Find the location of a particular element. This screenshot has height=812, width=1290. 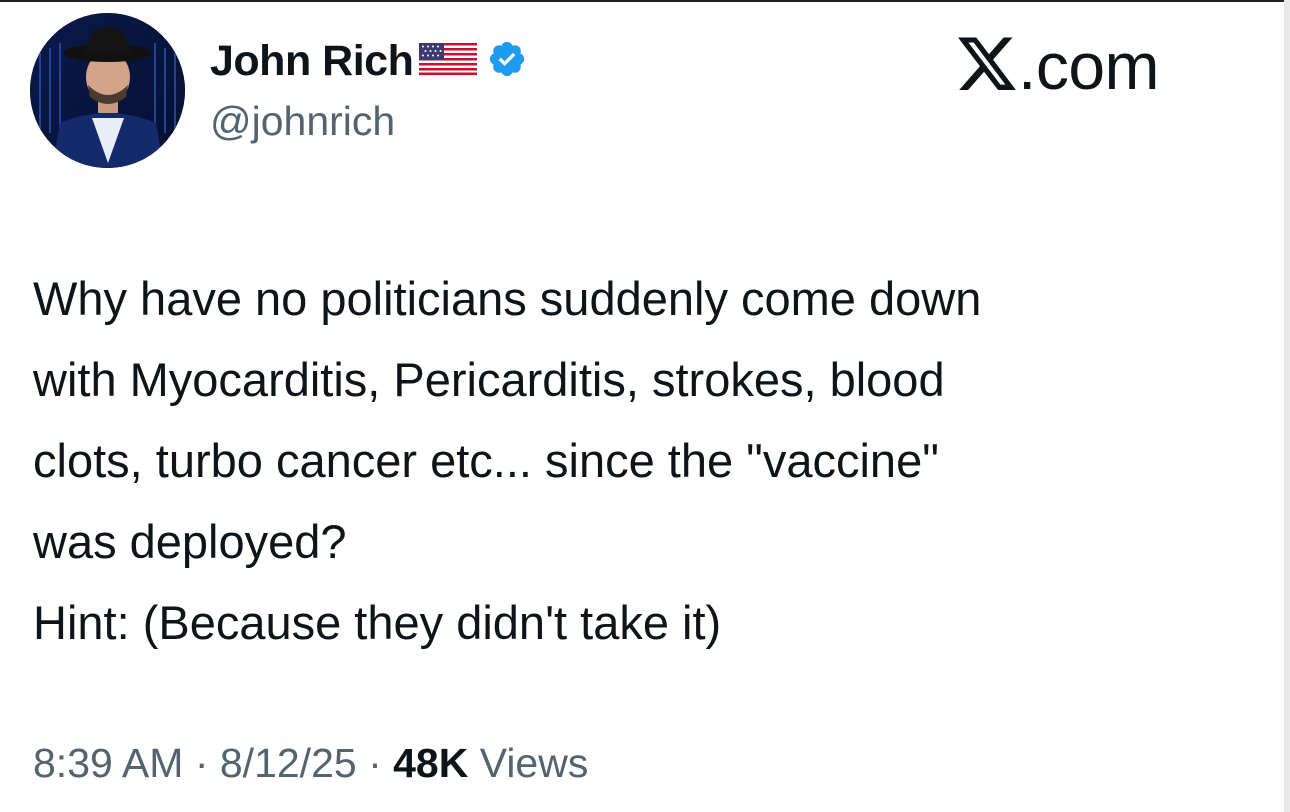

us-flag-icon is located at coordinates (448, 61).